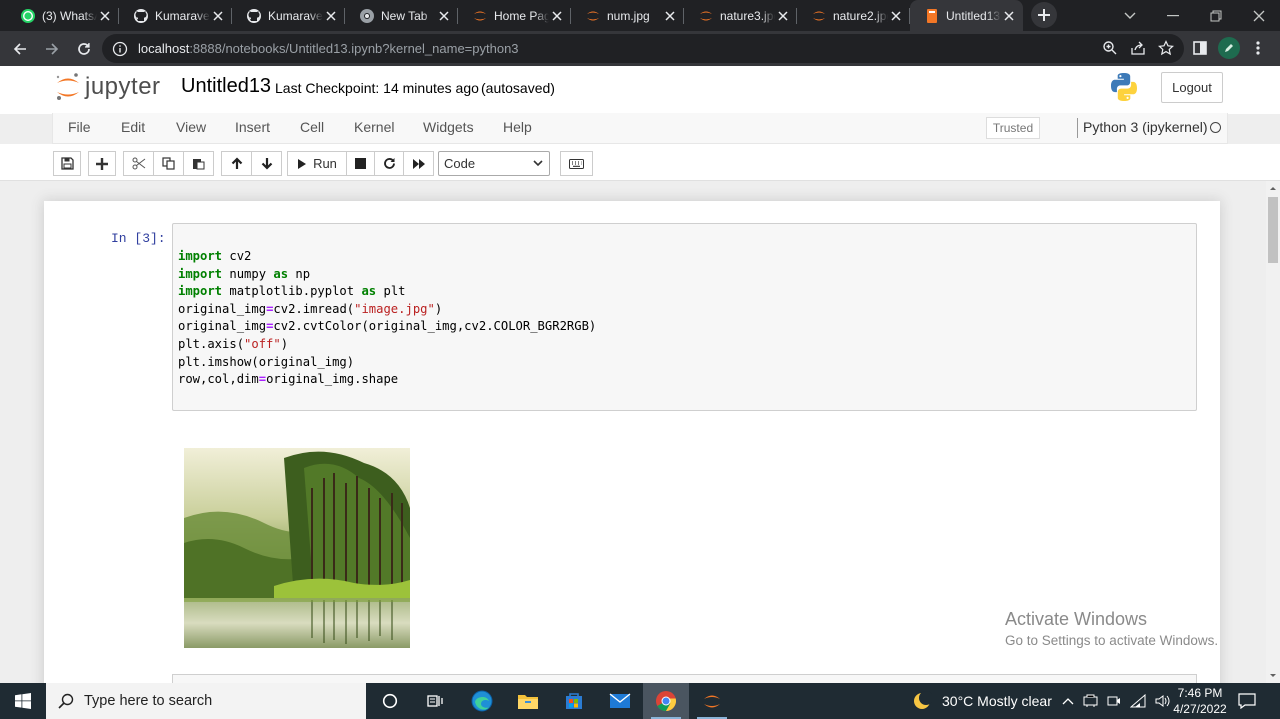 This screenshot has height=719, width=1280. Describe the element at coordinates (1044, 14) in the screenshot. I see `new-tab-button` at that location.